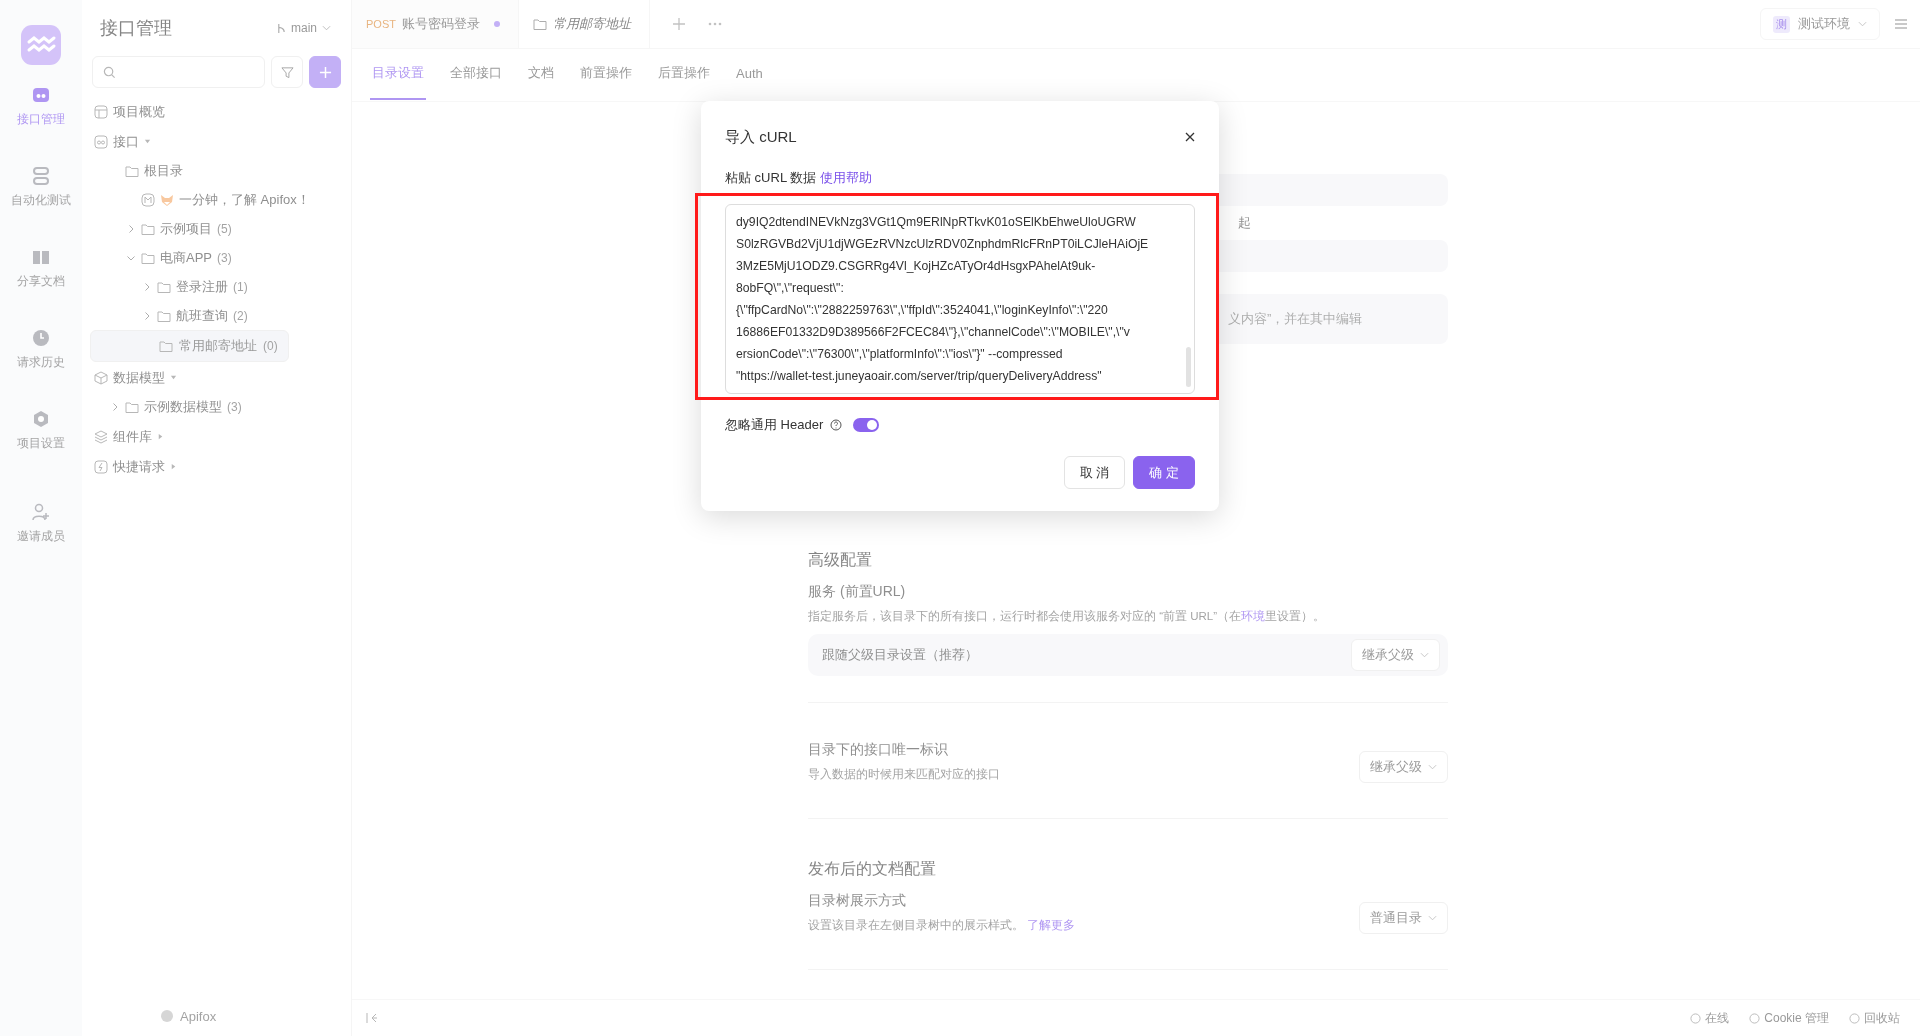 The image size is (1920, 1036). I want to click on help-link: 使用帮助, so click(845, 177).